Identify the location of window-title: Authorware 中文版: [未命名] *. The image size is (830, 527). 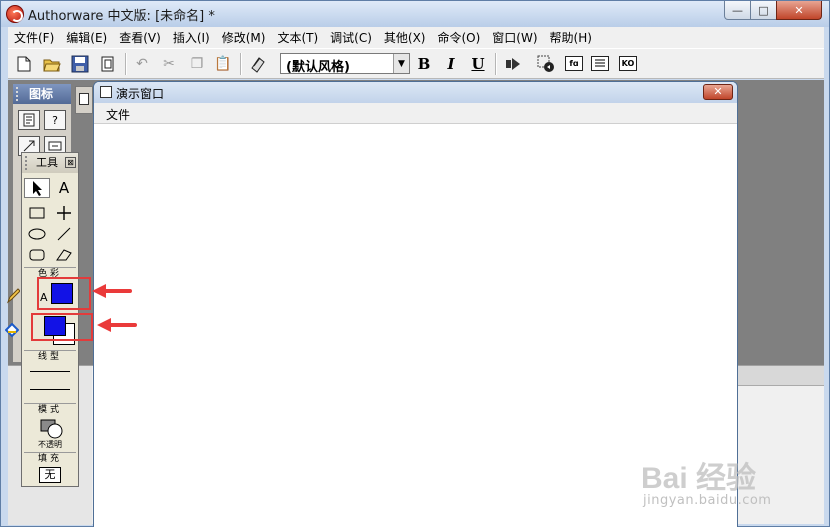
(121, 16).